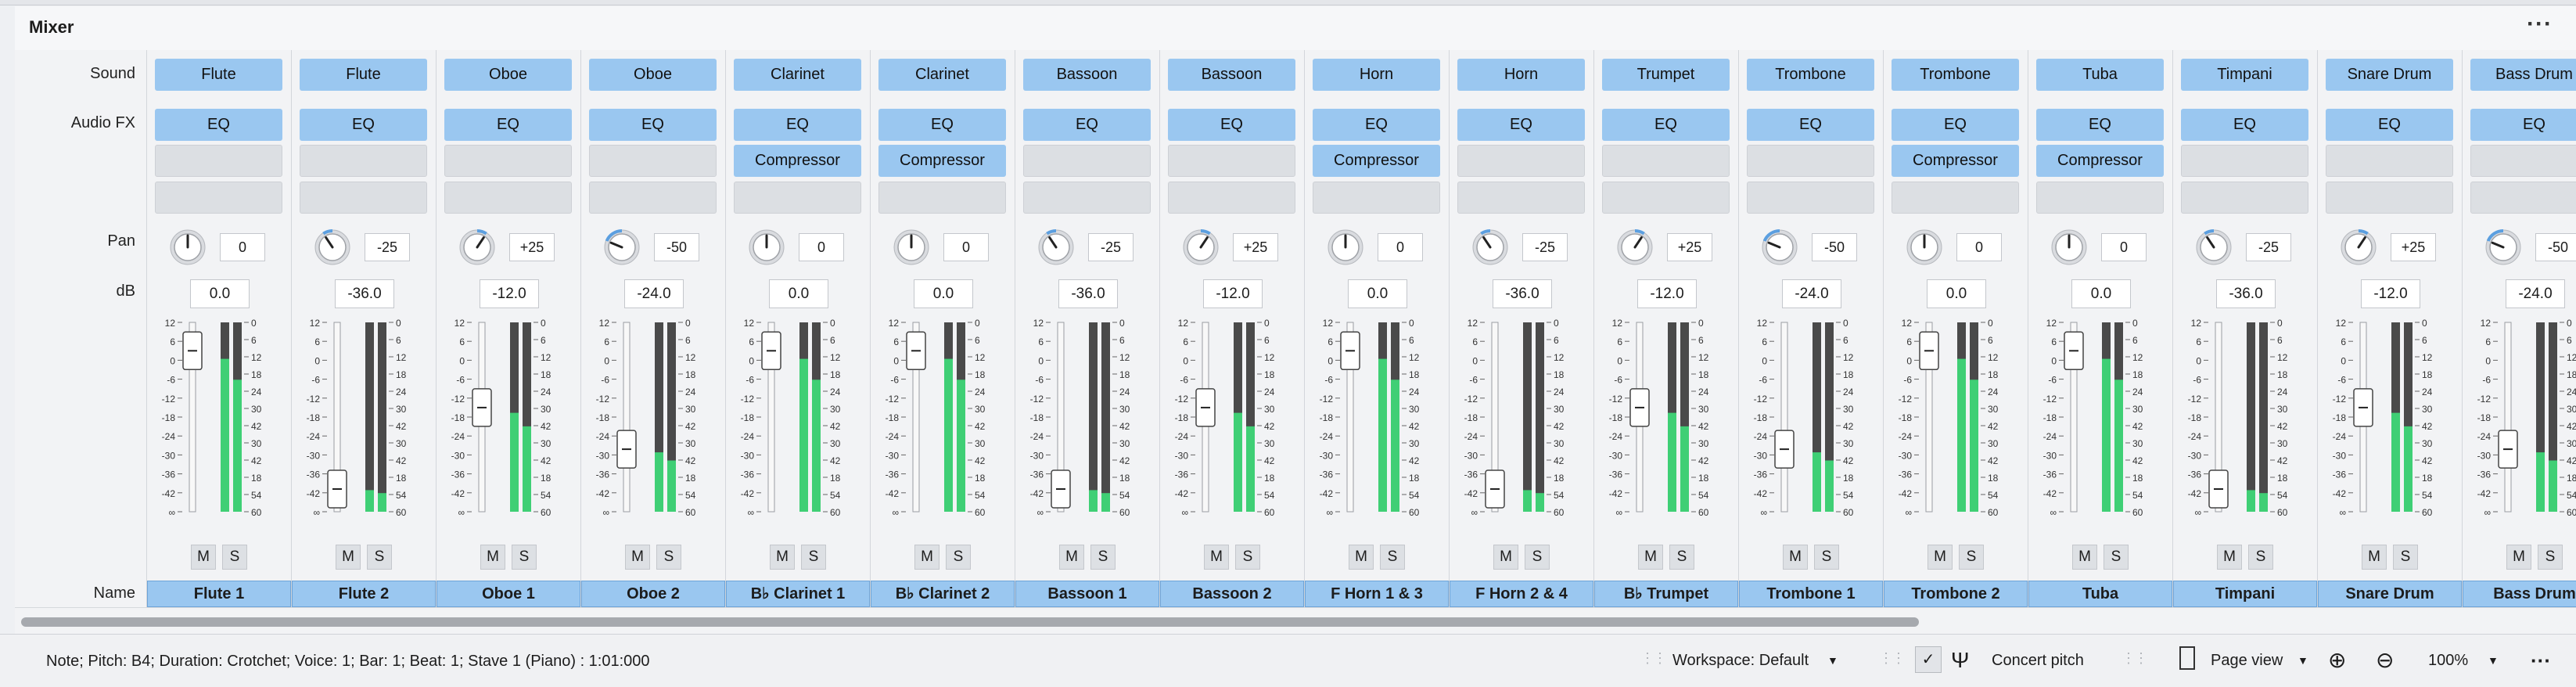  I want to click on channel-name: Bass Drum, so click(2520, 594).